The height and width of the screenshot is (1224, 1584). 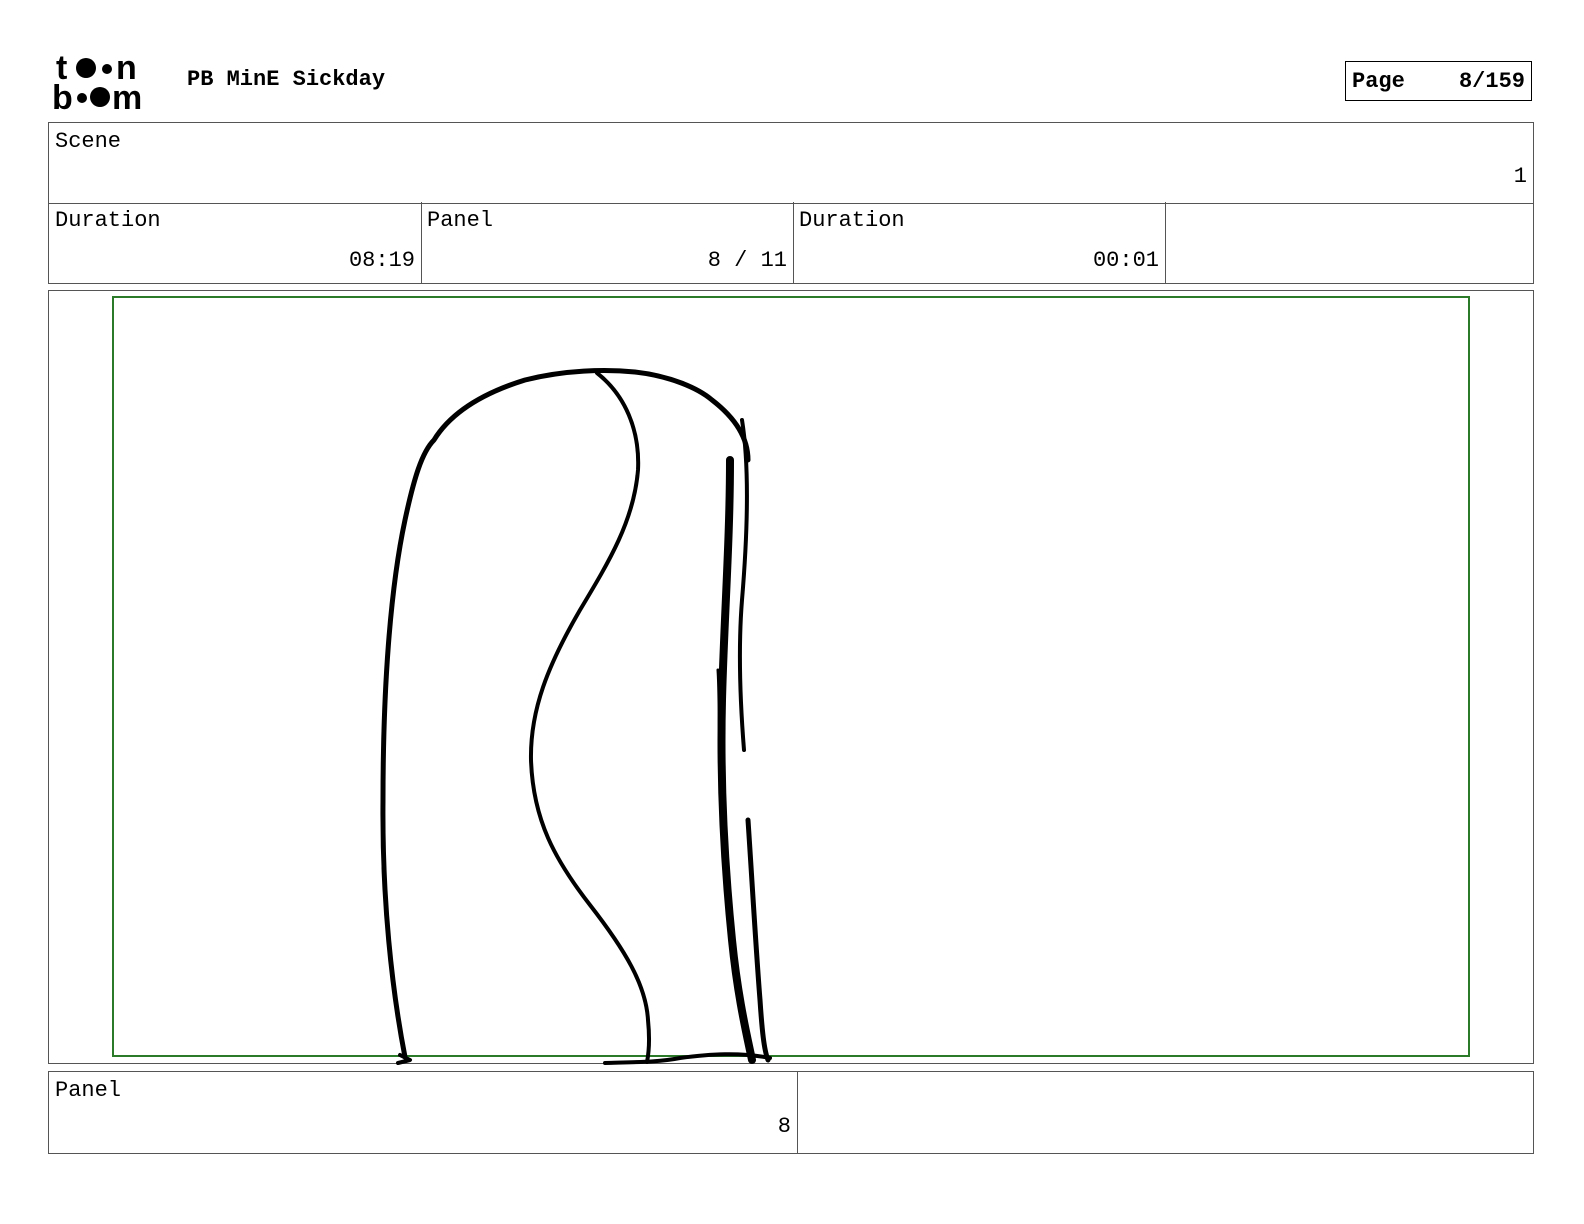 What do you see at coordinates (62, 95) in the screenshot?
I see `svg-text: b` at bounding box center [62, 95].